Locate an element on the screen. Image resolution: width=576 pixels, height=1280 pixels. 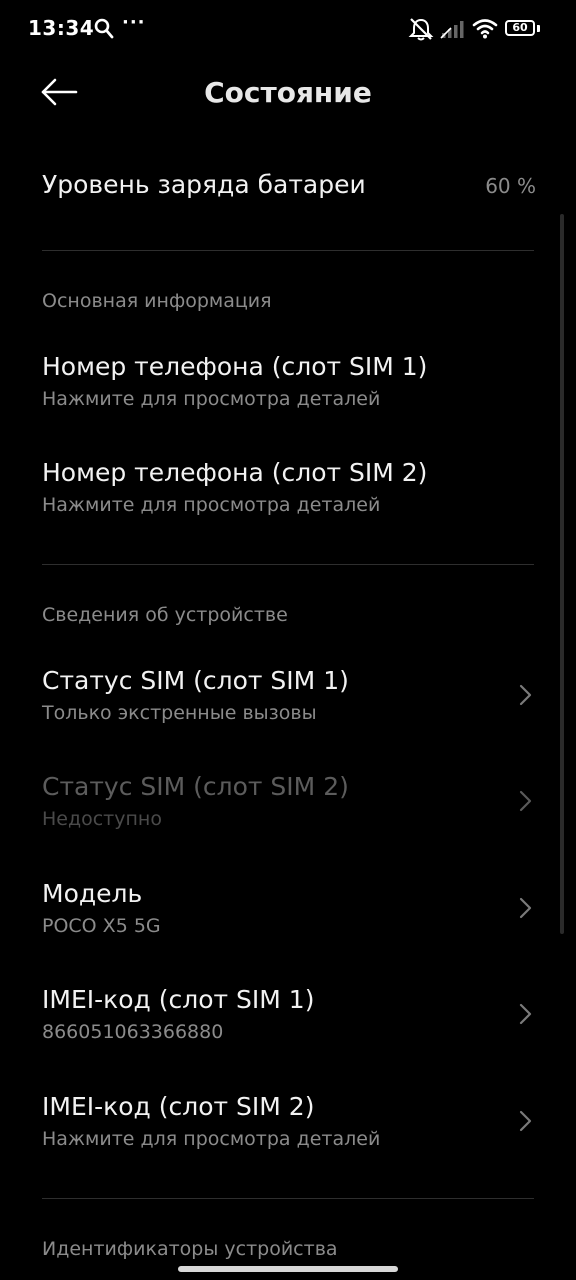
list-item-title: Номер телефона (слот SIM 1) is located at coordinates (235, 366).